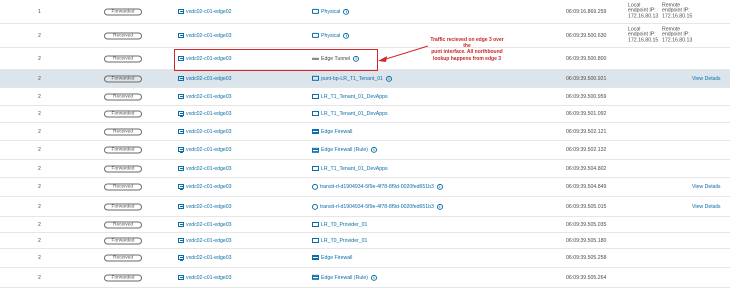 This screenshot has width=730, height=298. What do you see at coordinates (403, 53) in the screenshot?
I see `annotation-arrow` at bounding box center [403, 53].